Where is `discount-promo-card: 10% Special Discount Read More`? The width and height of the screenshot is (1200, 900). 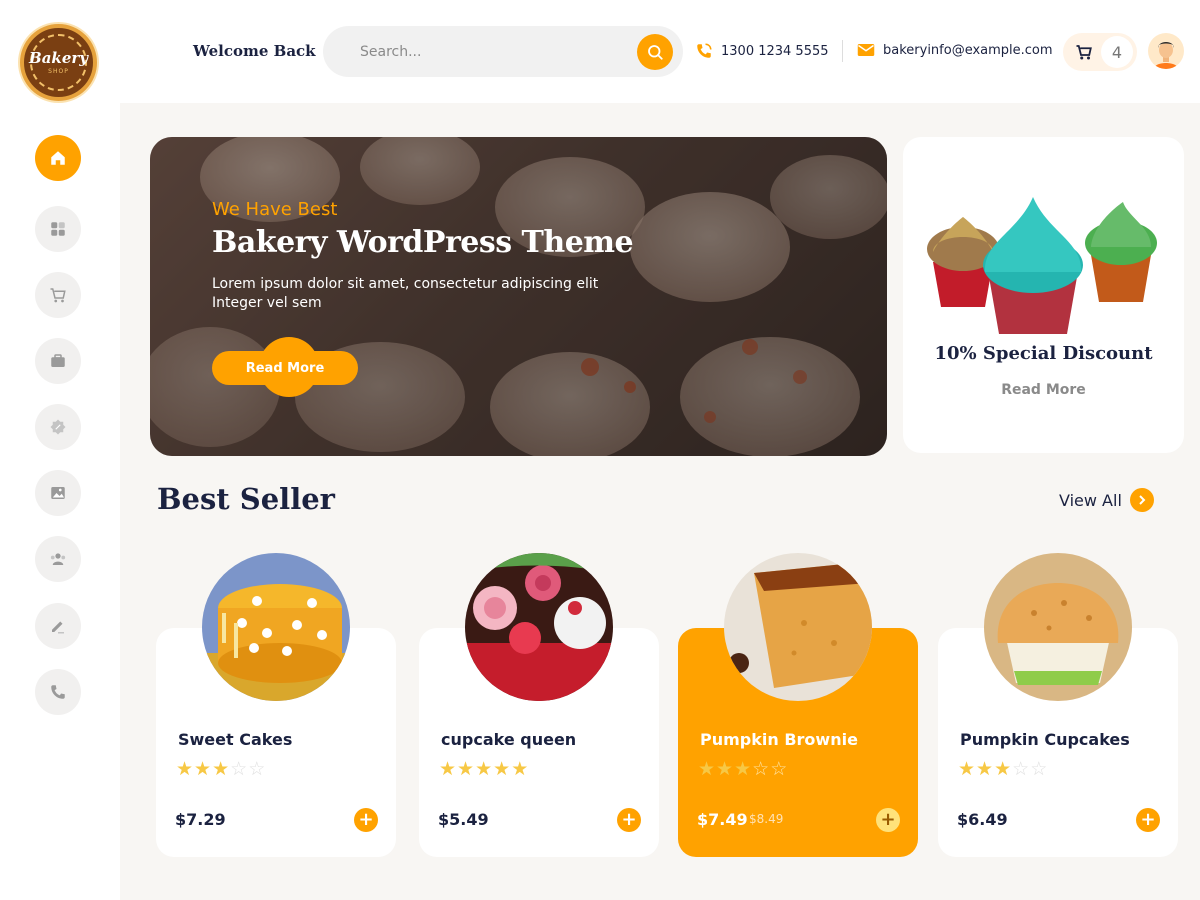
discount-promo-card: 10% Special Discount Read More is located at coordinates (1043, 295).